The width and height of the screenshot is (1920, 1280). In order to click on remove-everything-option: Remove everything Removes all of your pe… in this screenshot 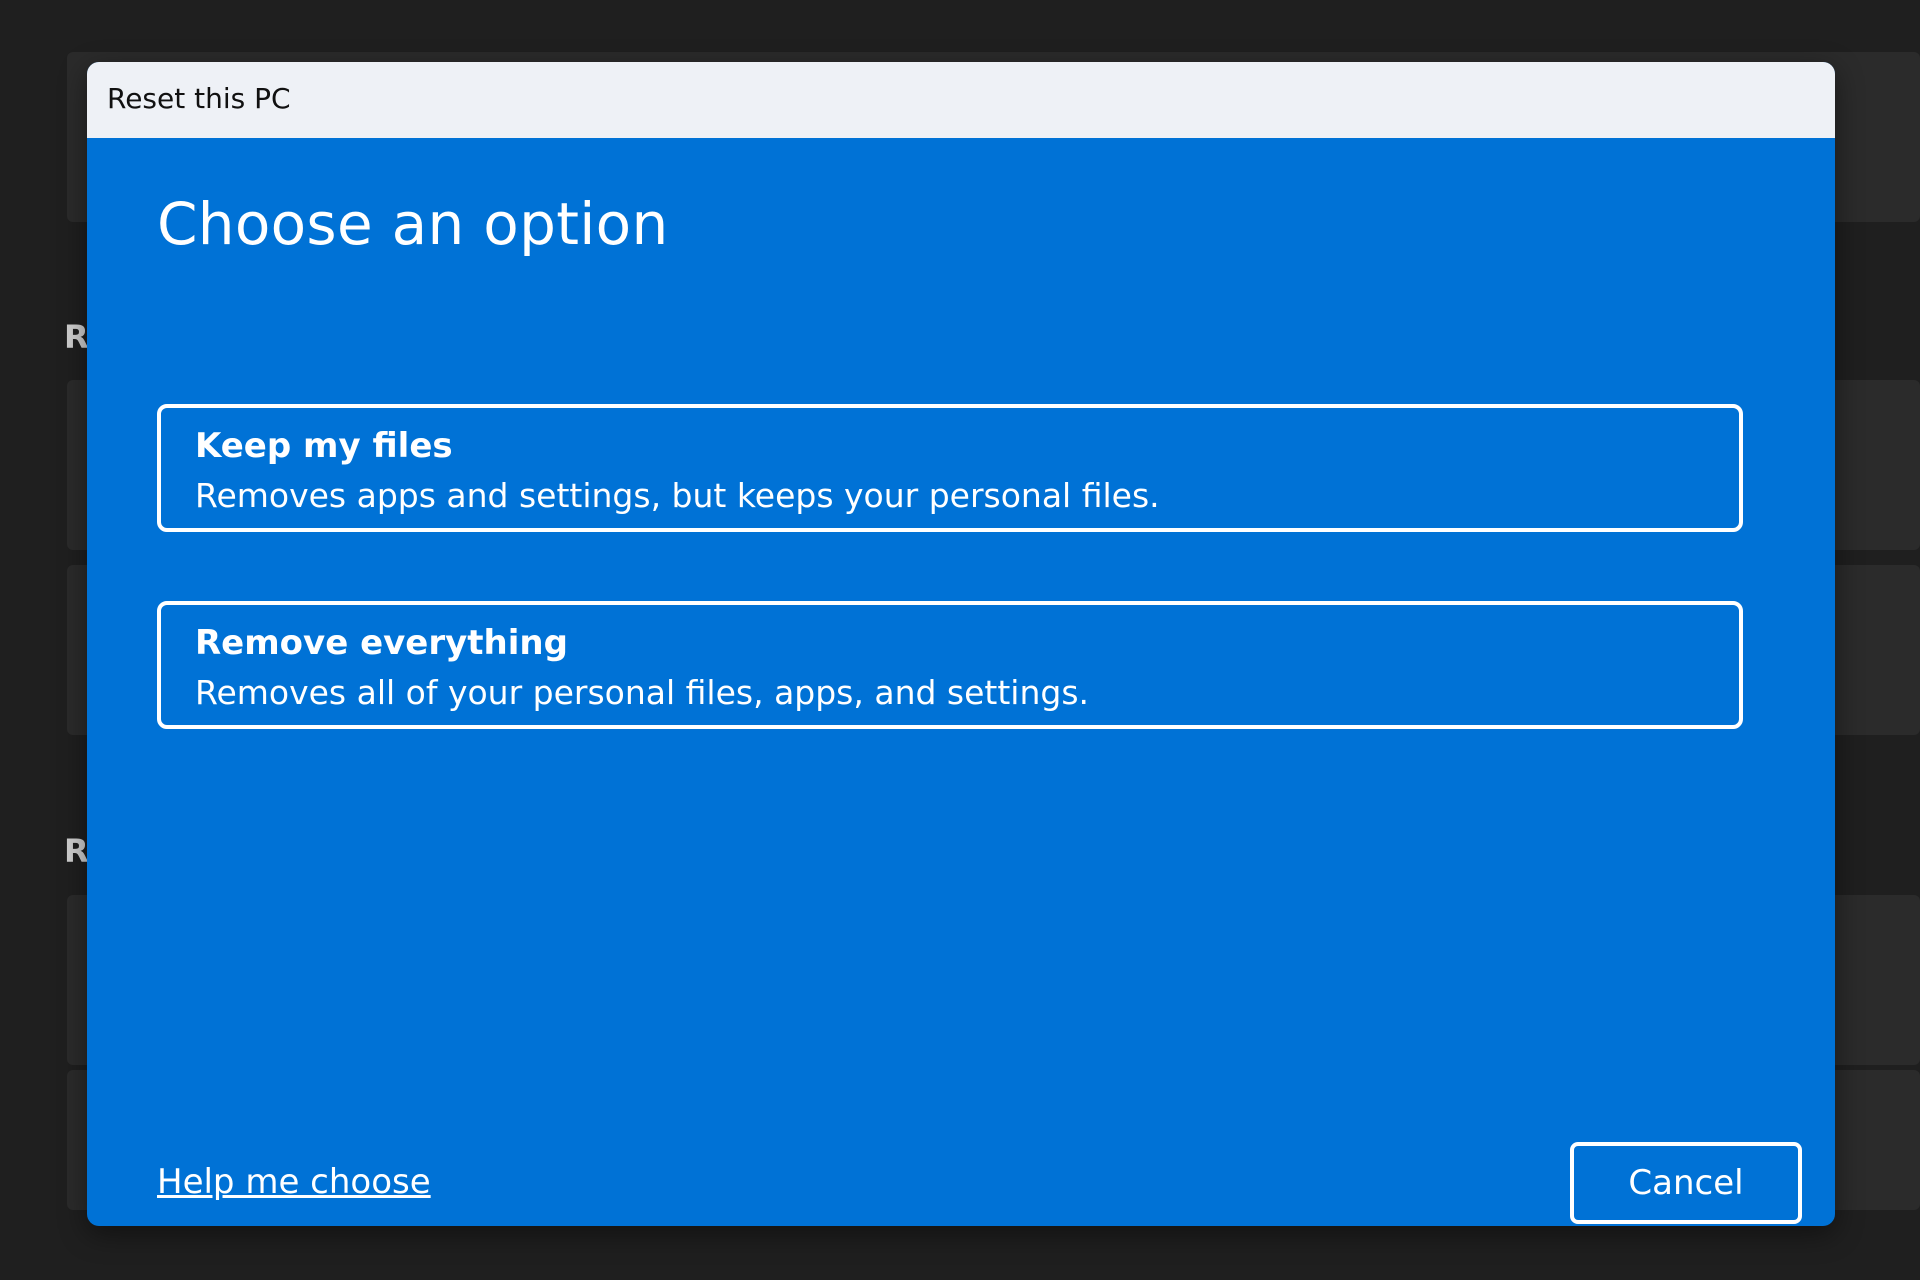, I will do `click(950, 665)`.